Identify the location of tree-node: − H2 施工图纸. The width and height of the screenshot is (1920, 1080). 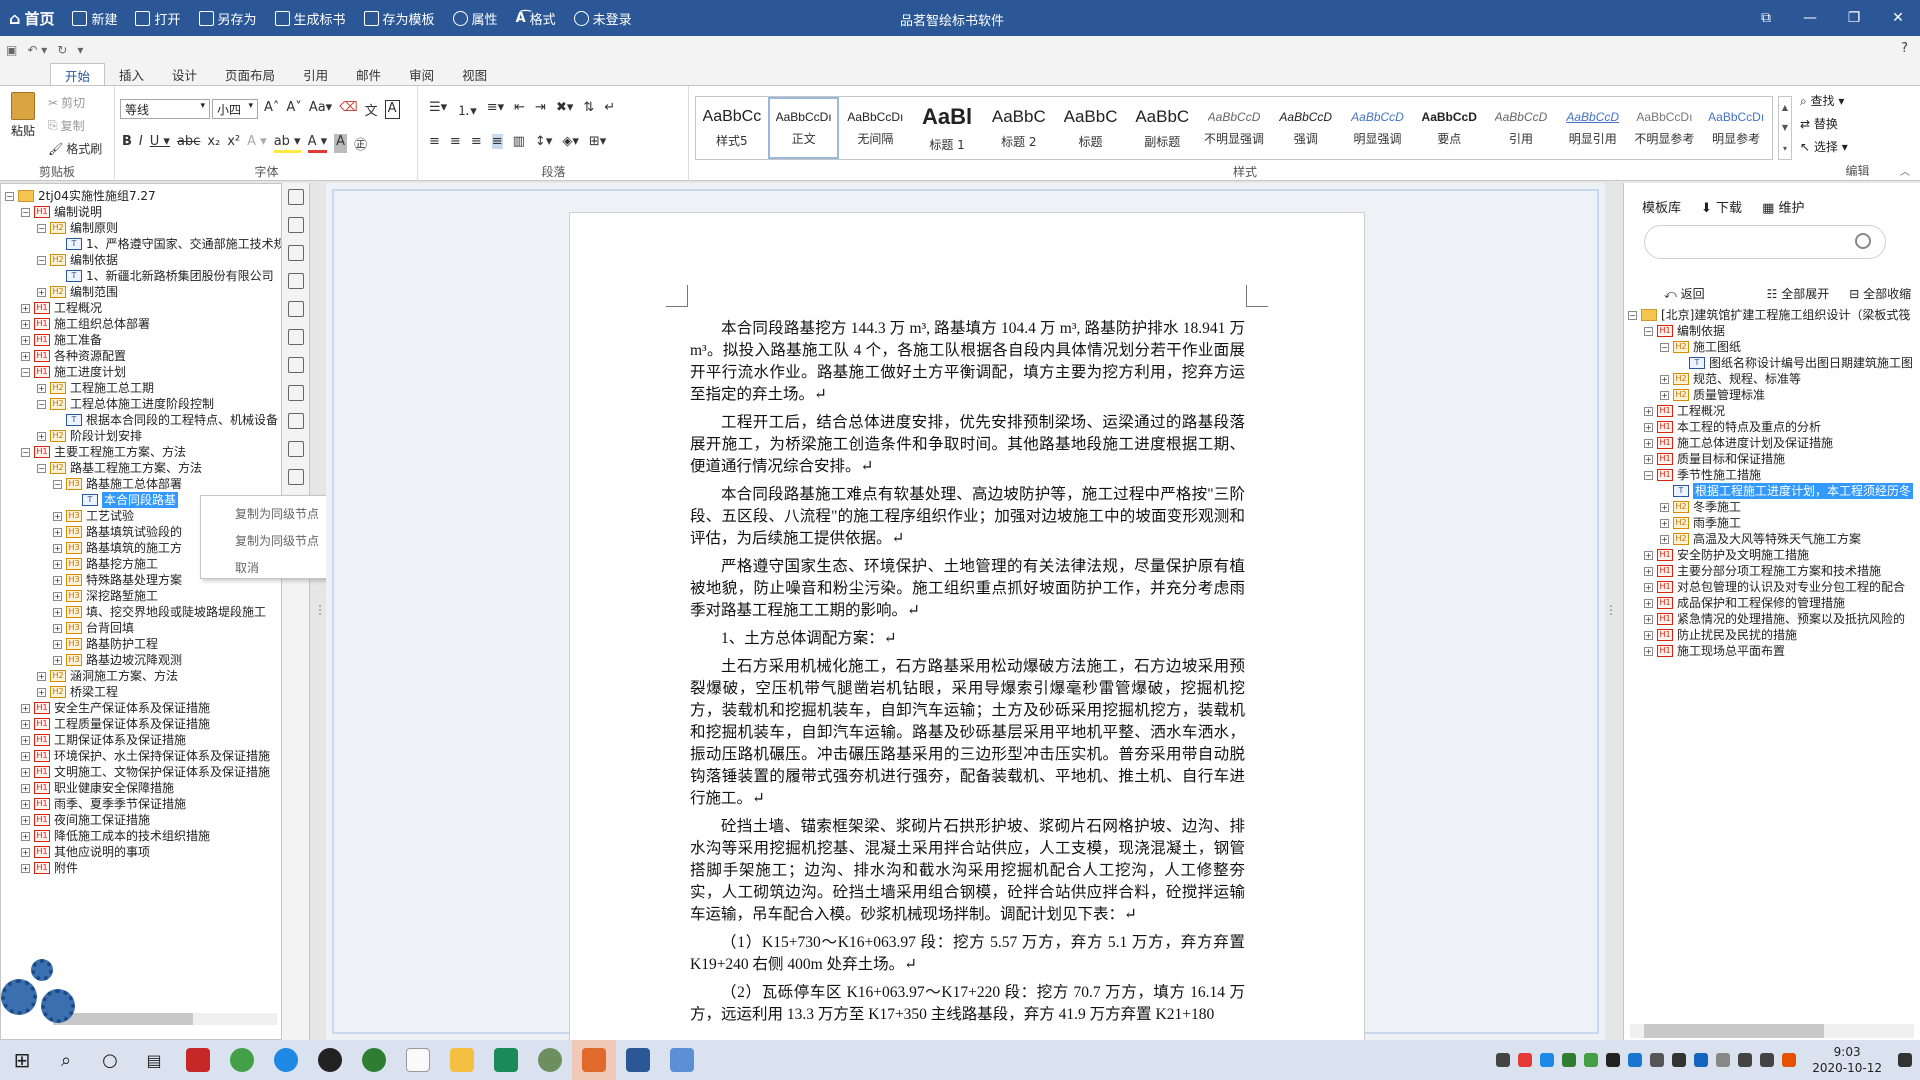
(1774, 347).